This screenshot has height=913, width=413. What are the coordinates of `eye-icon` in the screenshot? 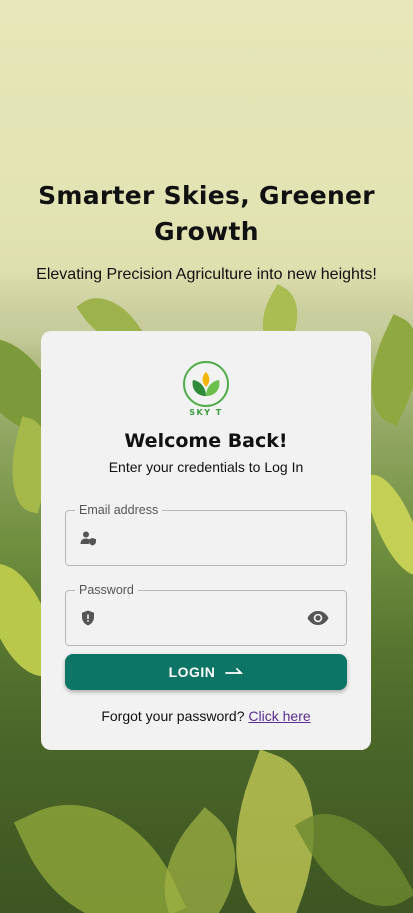 It's located at (318, 618).